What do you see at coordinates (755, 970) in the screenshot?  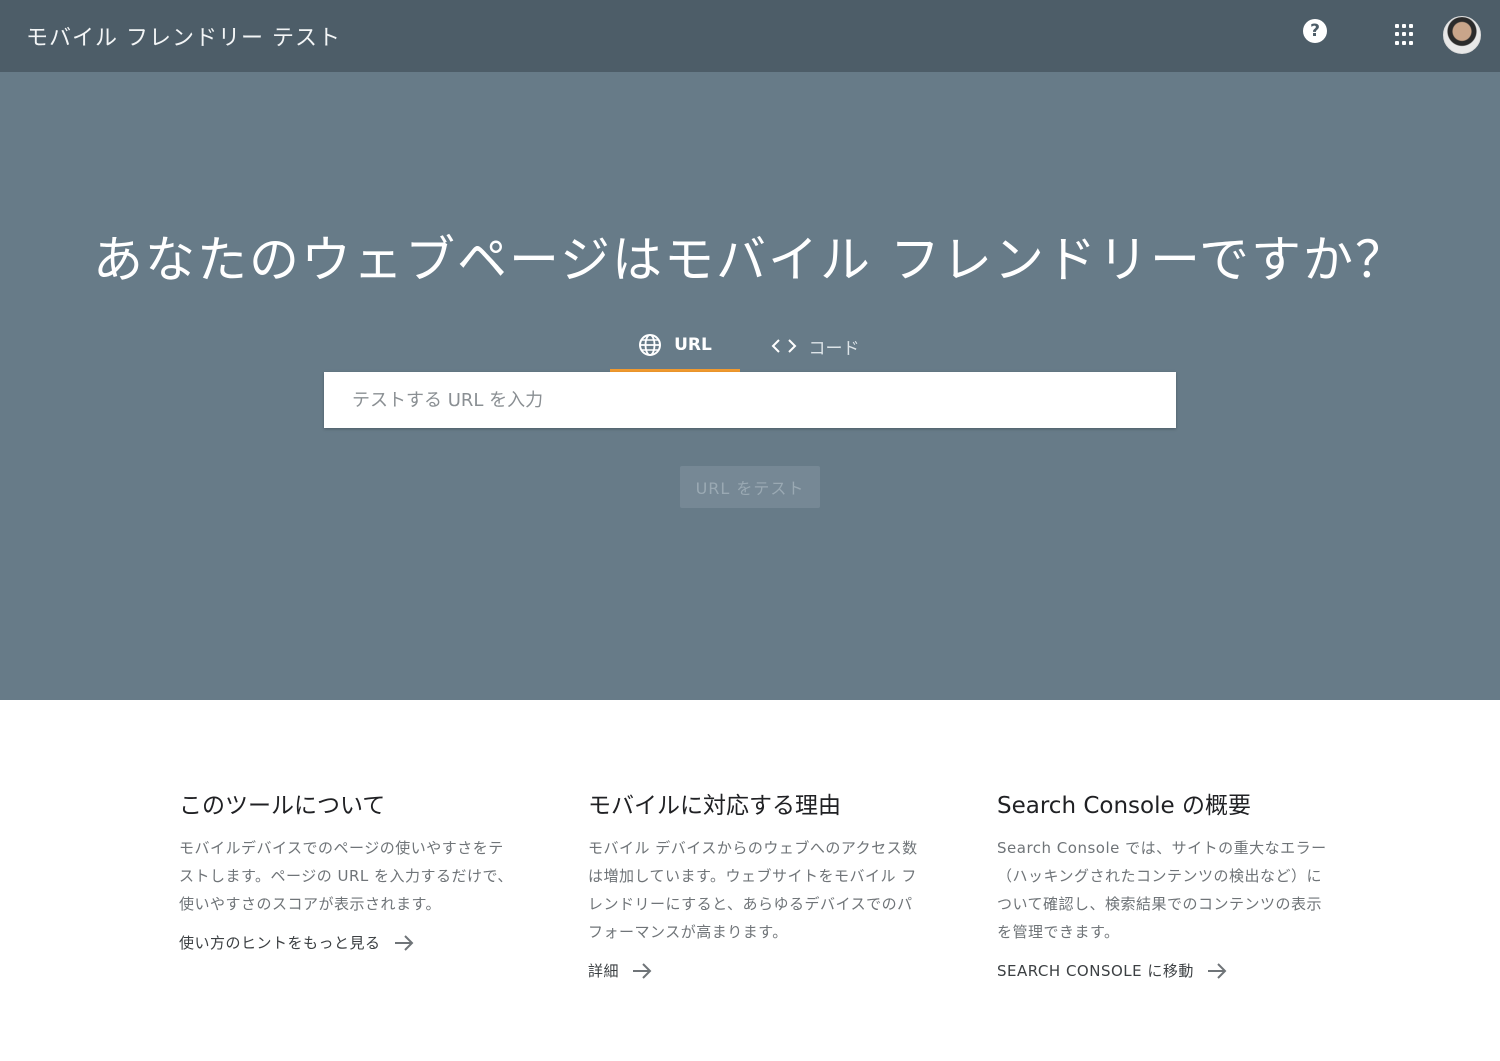 I see `details-link: 詳細` at bounding box center [755, 970].